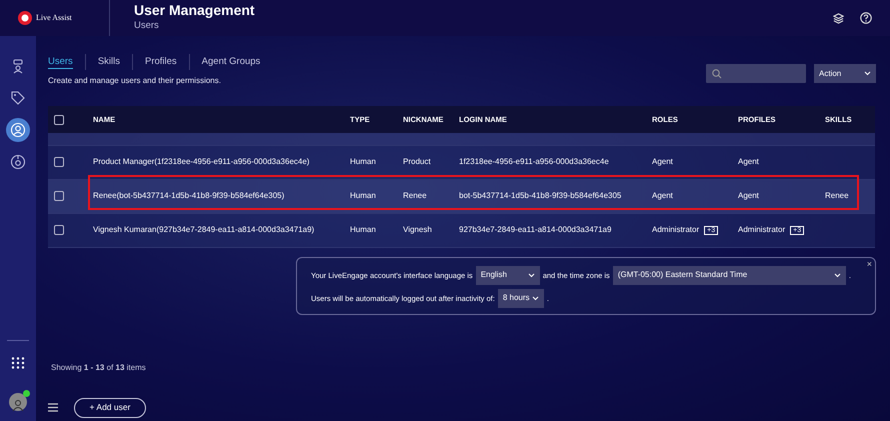  I want to click on table-cell: Vignesh, so click(417, 229).